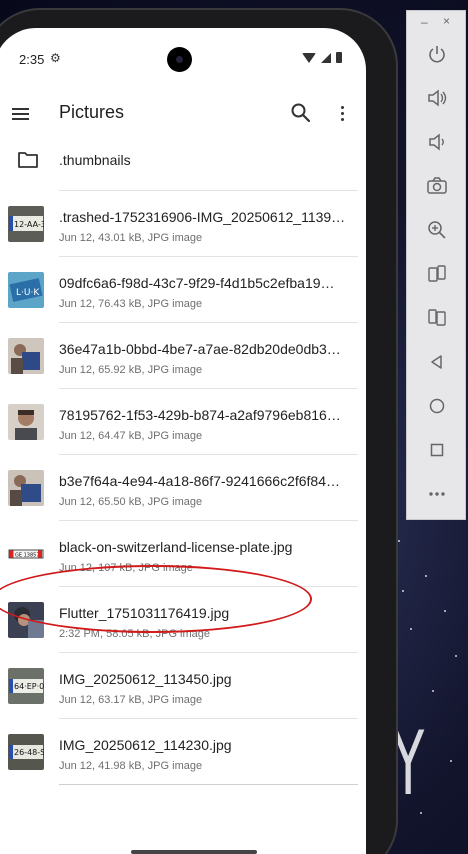 Image resolution: width=468 pixels, height=854 pixels. Describe the element at coordinates (183, 166) in the screenshot. I see `folder-row-thumbnails: .thumbnails` at that location.